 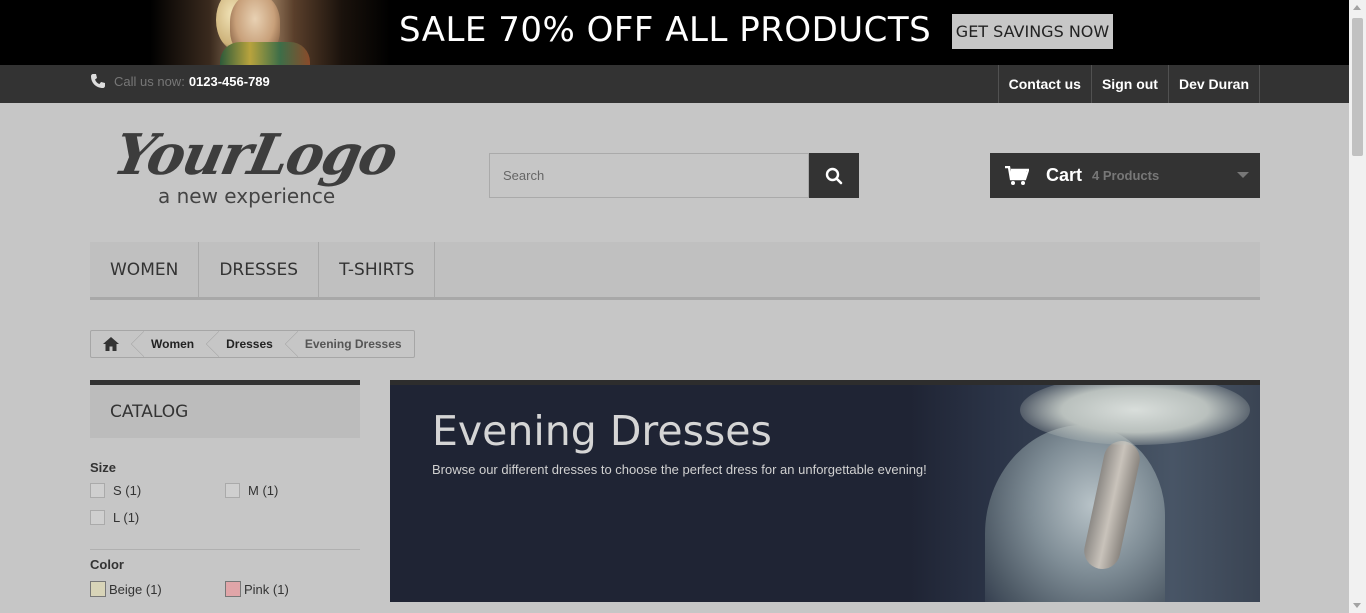 What do you see at coordinates (1017, 175) in the screenshot?
I see `shopping-cart-icon` at bounding box center [1017, 175].